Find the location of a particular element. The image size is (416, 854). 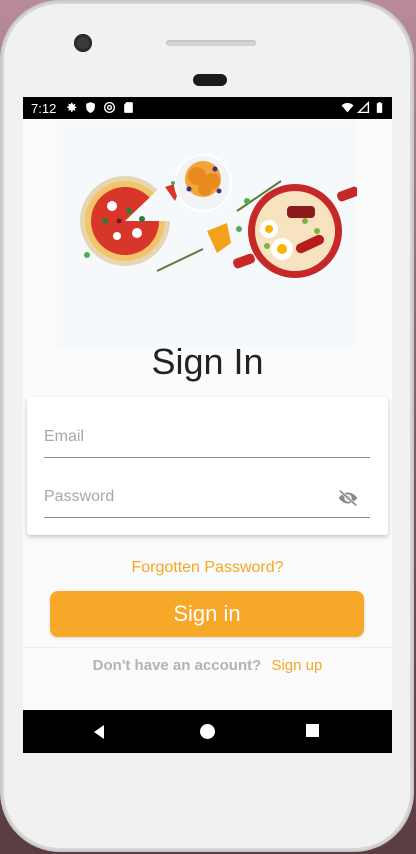

cell-signal-icon is located at coordinates (363, 107).